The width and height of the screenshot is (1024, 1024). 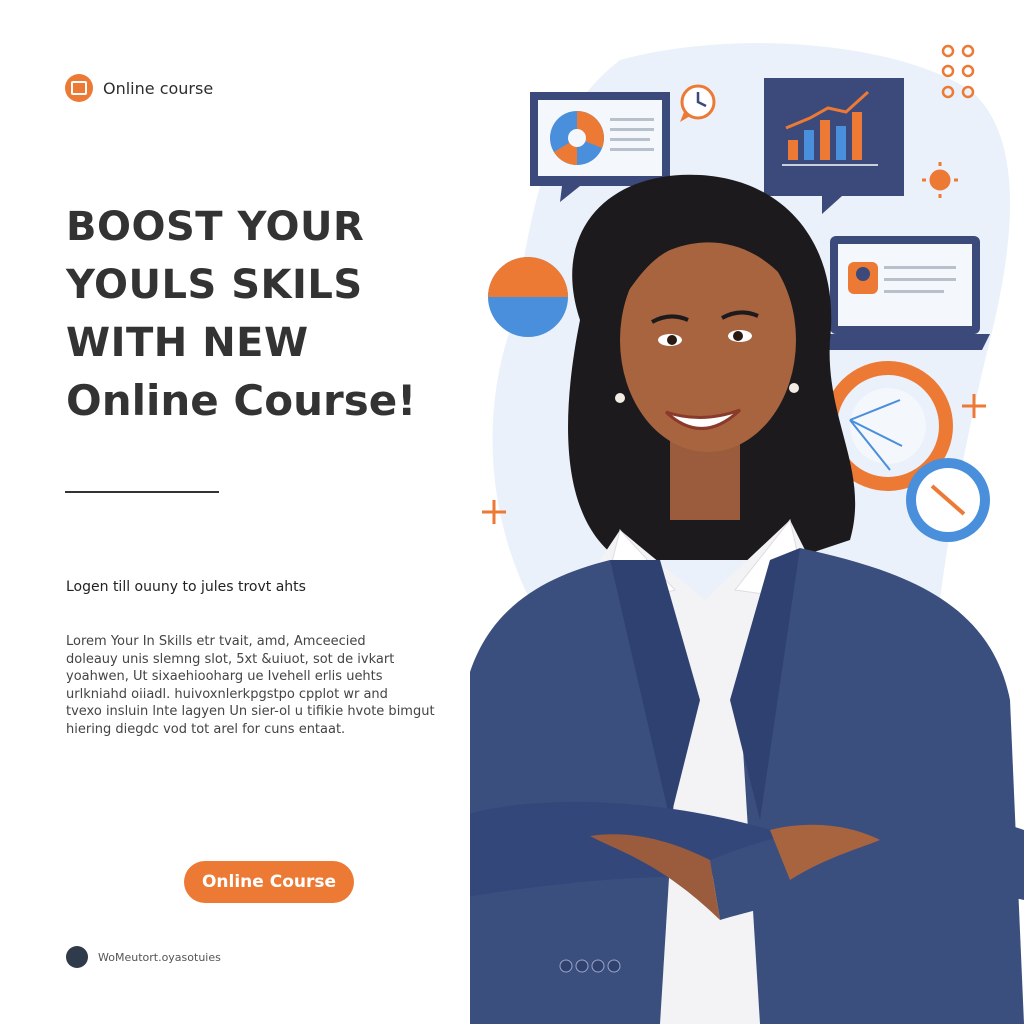 What do you see at coordinates (834, 146) in the screenshot?
I see `bar-chart-monitor-icon` at bounding box center [834, 146].